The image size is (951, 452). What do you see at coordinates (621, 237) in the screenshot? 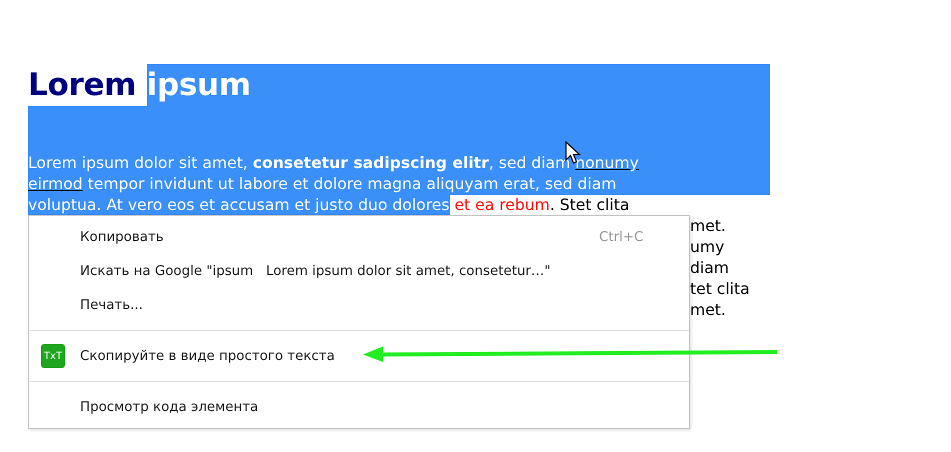
I see `shortcut-text: Ctrl+C` at bounding box center [621, 237].